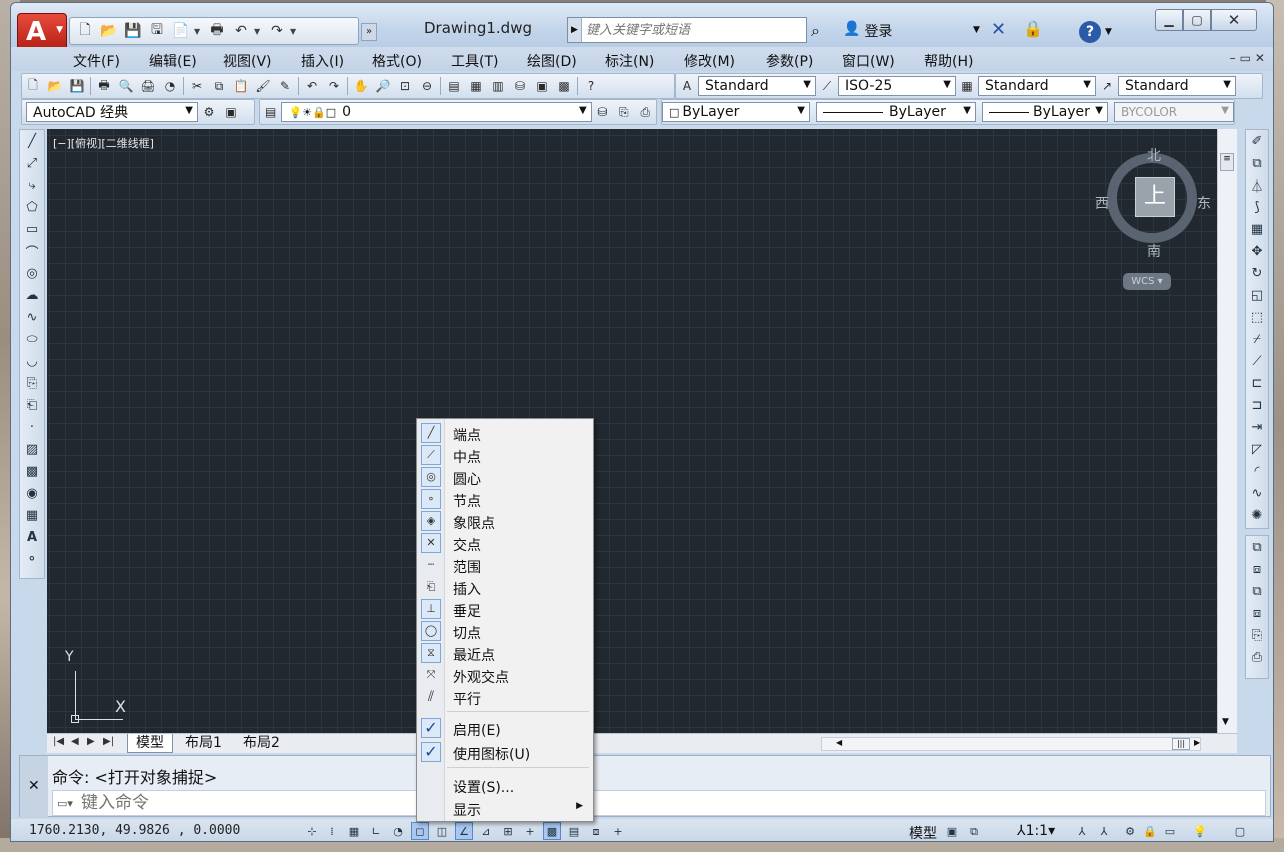 The image size is (1284, 852). I want to click on table-style-combo: Standard ▼, so click(1037, 86).